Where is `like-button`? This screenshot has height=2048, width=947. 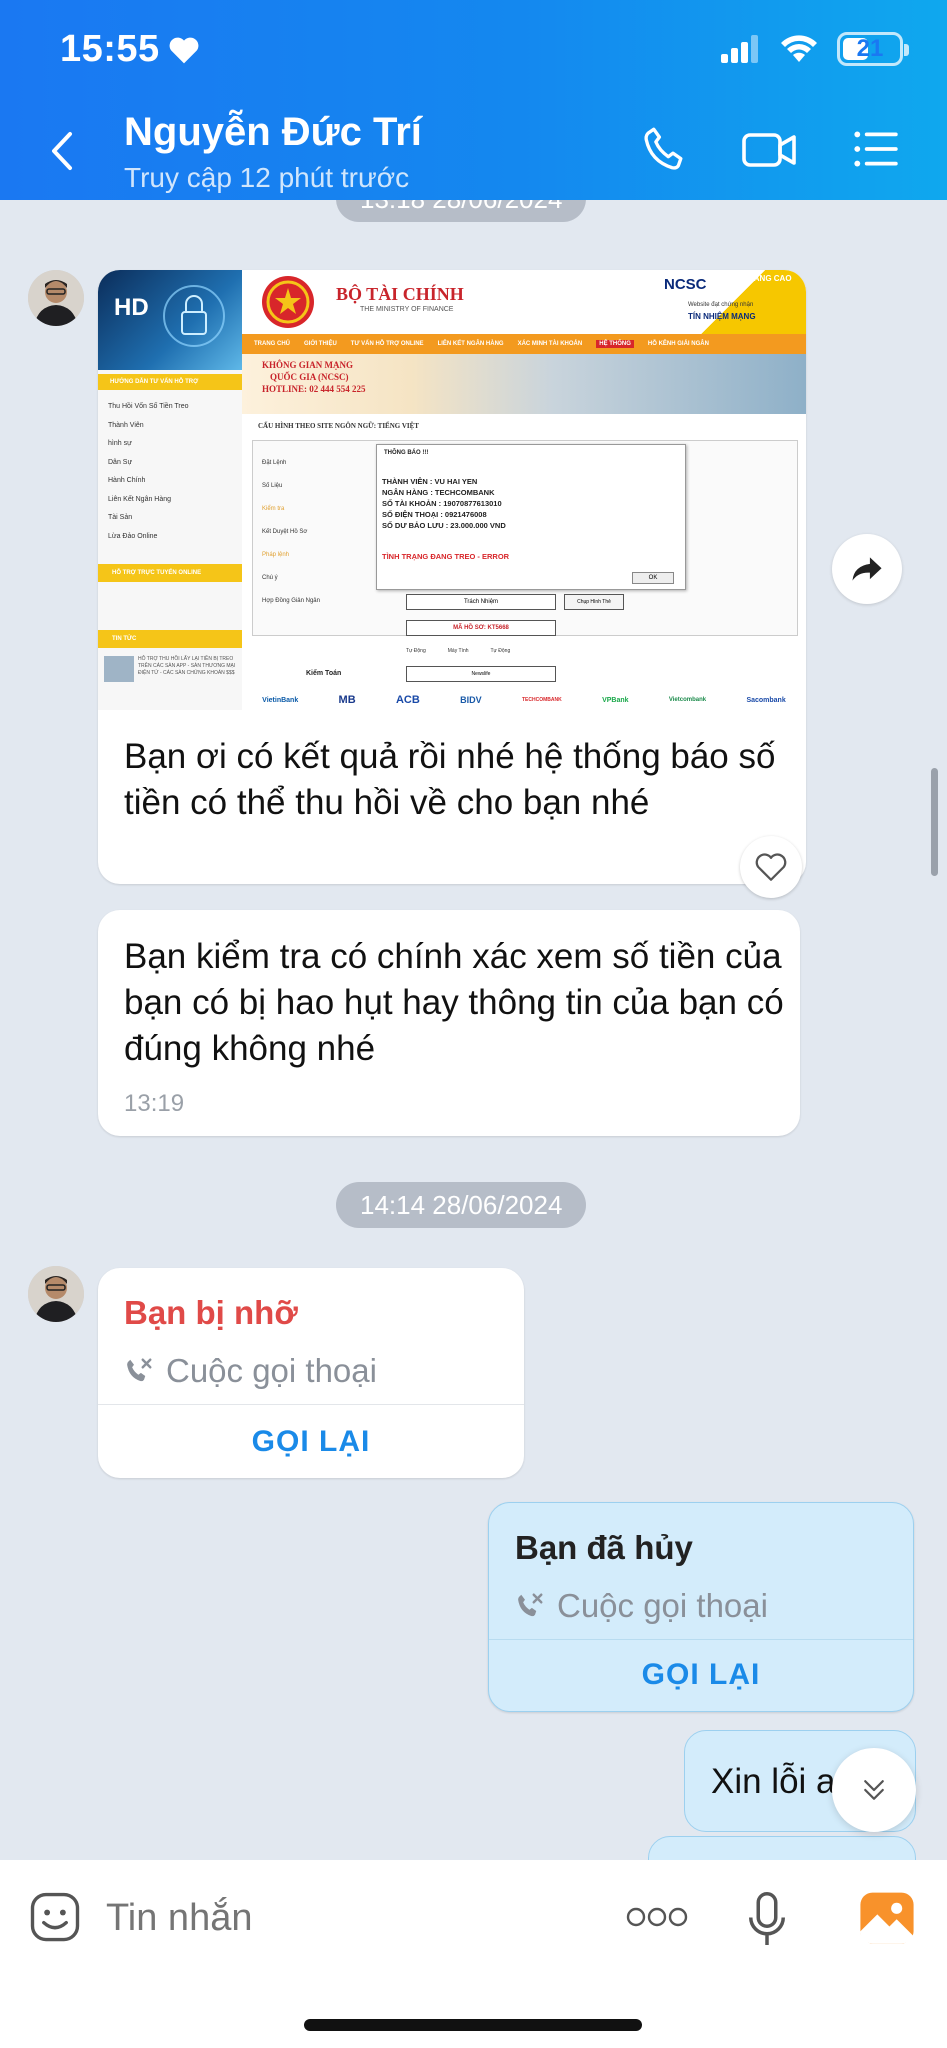
like-button is located at coordinates (771, 867).